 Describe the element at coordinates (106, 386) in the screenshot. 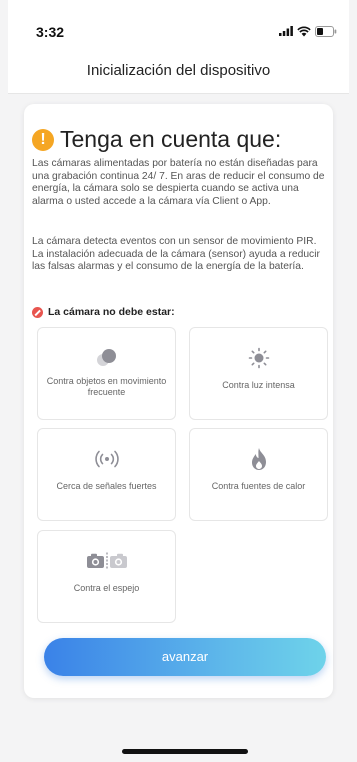

I see `placement-label: Contra objetos en movimiento frecuente` at that location.